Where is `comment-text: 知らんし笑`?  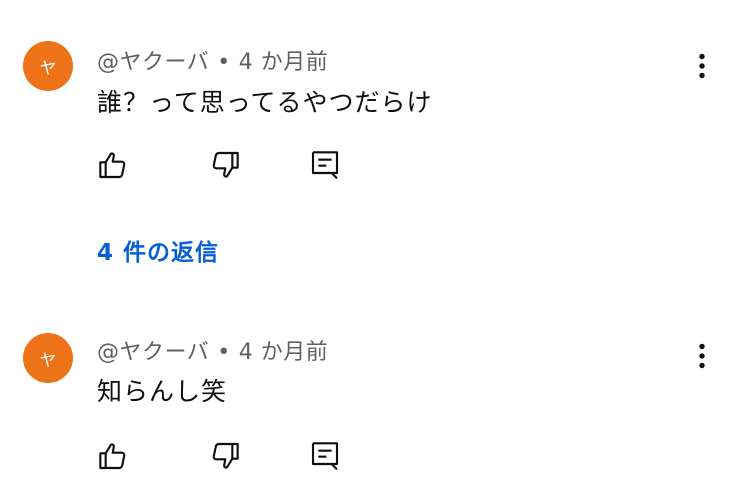 comment-text: 知らんし笑 is located at coordinates (162, 391).